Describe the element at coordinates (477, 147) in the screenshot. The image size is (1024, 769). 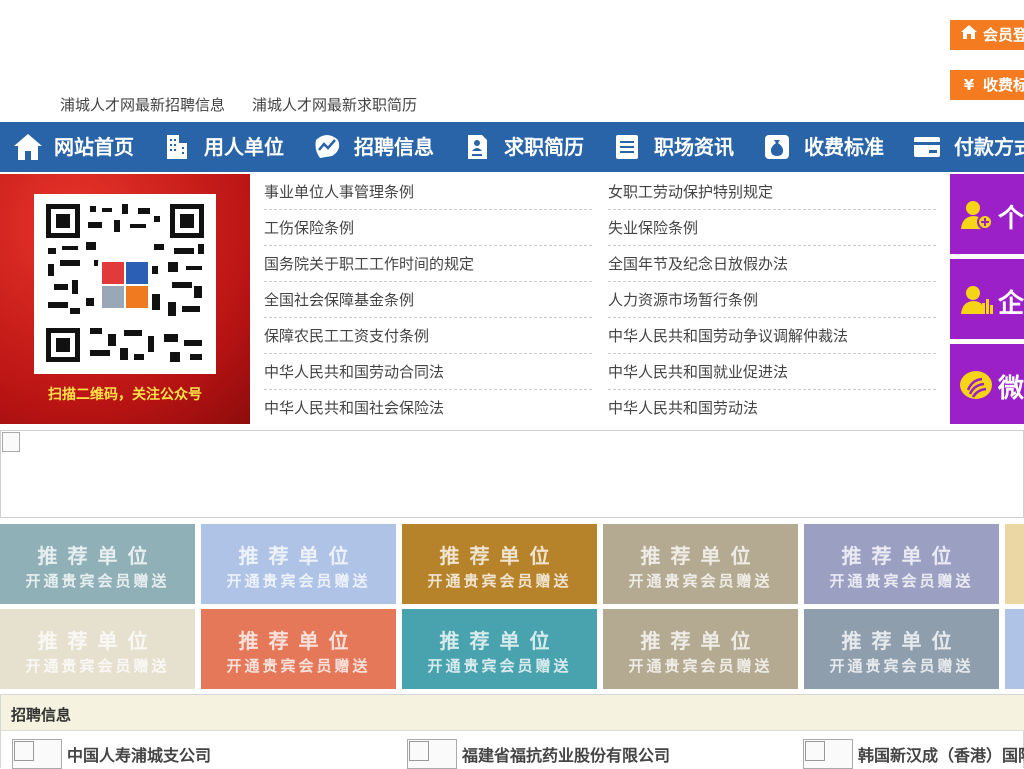
I see `resume-icon` at that location.